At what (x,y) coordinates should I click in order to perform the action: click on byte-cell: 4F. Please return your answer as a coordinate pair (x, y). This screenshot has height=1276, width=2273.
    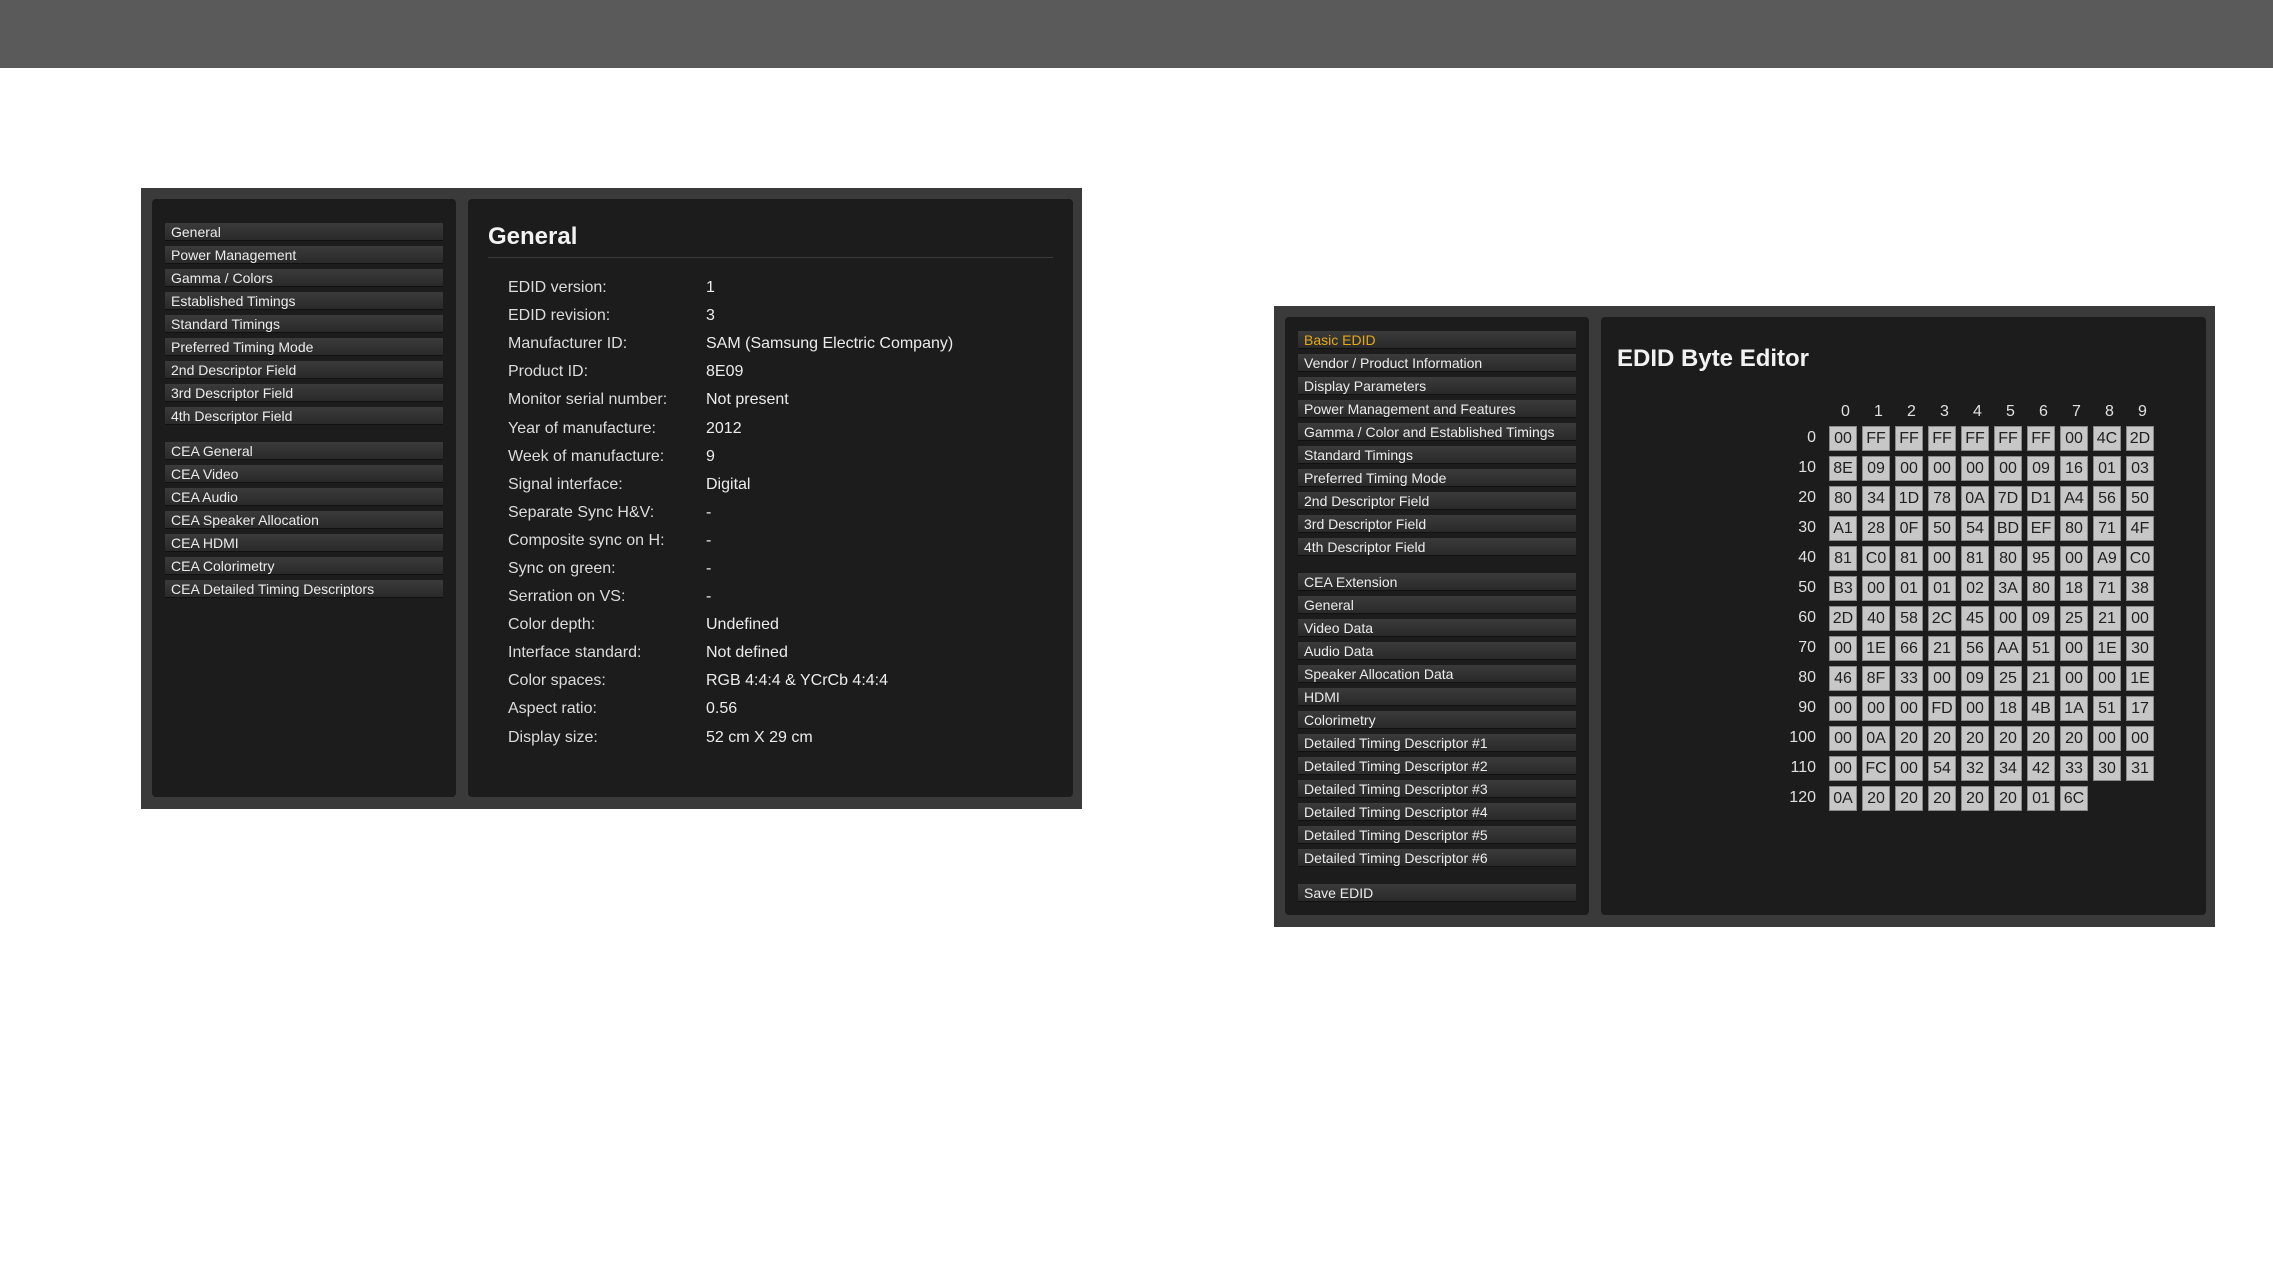
    Looking at the image, I should click on (2140, 528).